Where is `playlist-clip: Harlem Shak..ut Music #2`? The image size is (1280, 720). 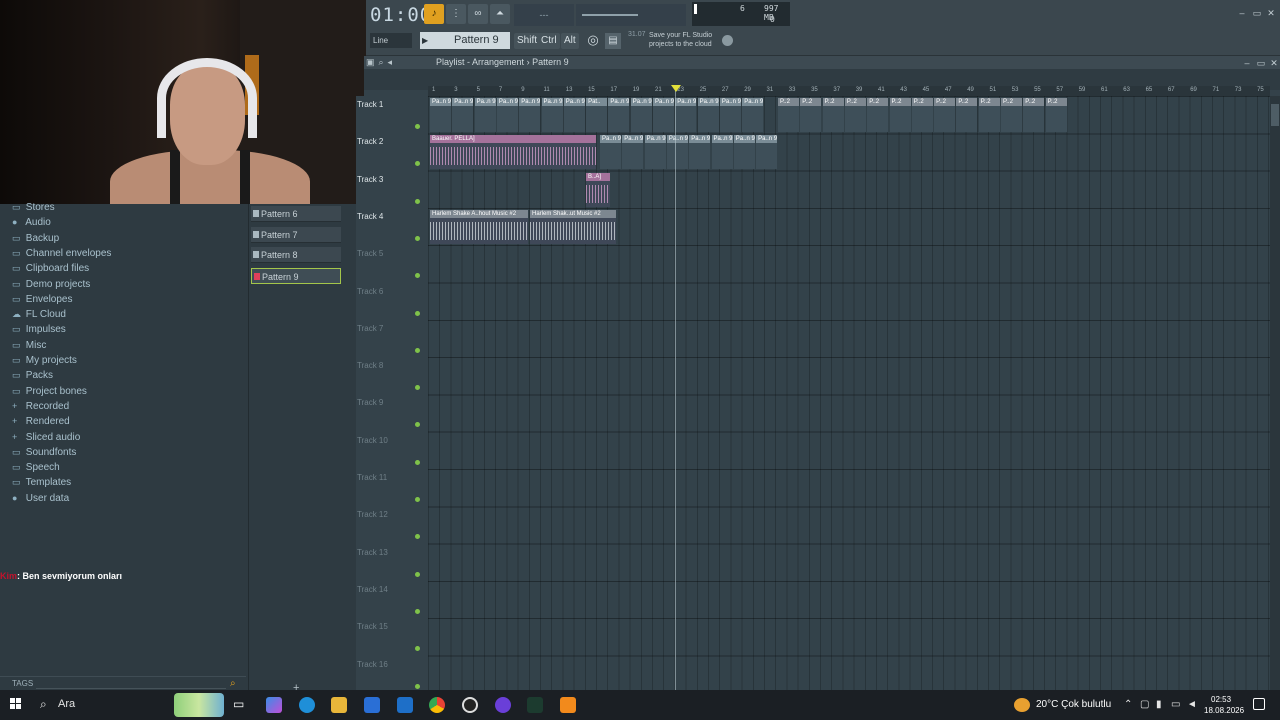 playlist-clip: Harlem Shak..ut Music #2 is located at coordinates (573, 227).